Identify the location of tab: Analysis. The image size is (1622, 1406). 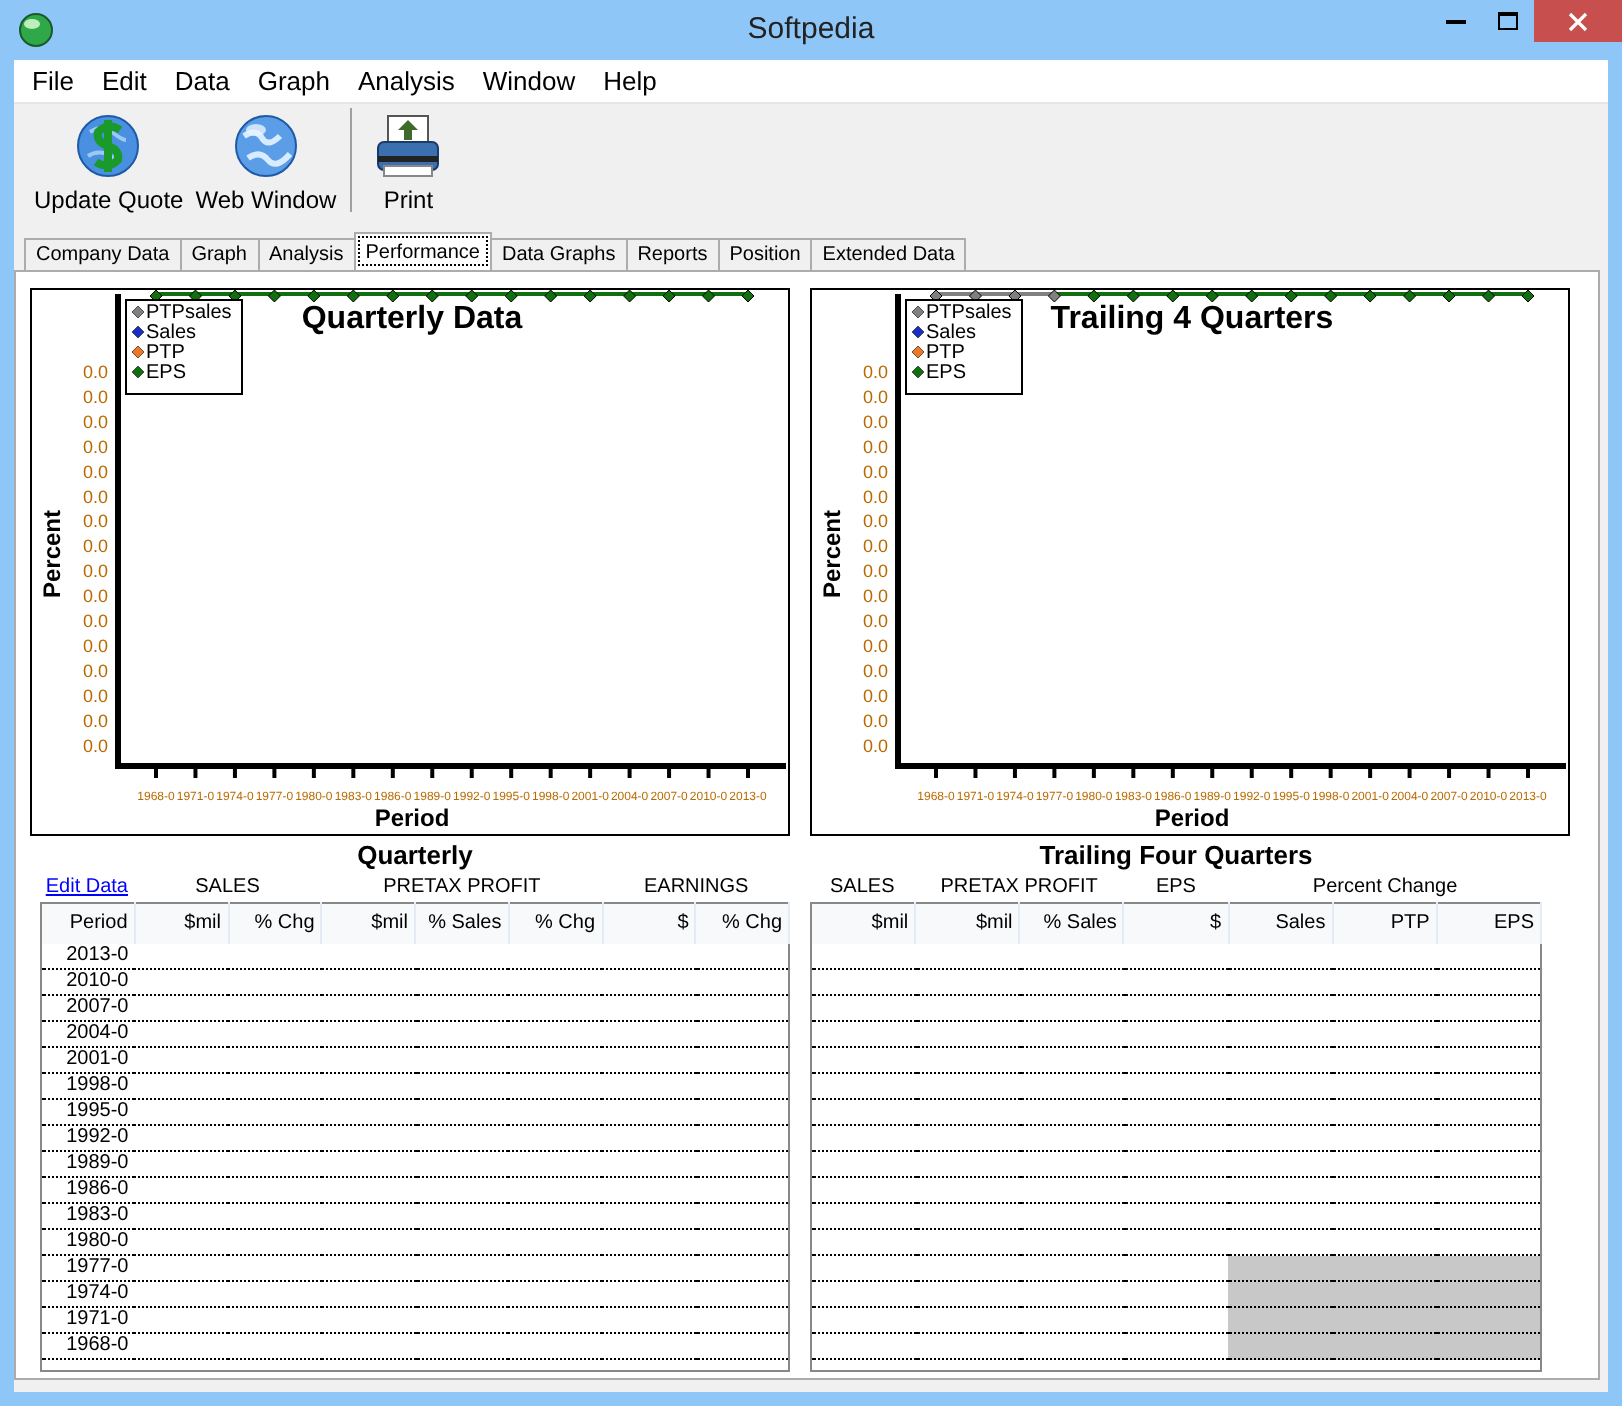
(306, 254).